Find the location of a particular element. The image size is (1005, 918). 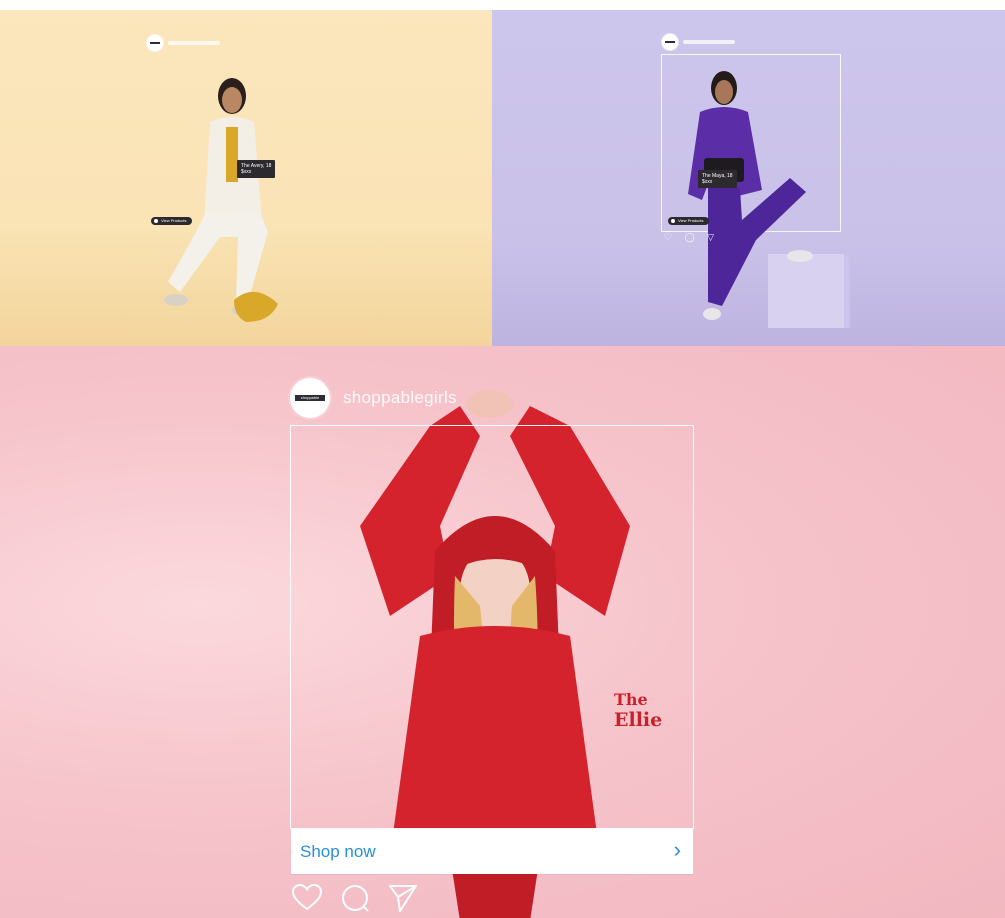

shop-now-label: Shop now is located at coordinates (338, 851).